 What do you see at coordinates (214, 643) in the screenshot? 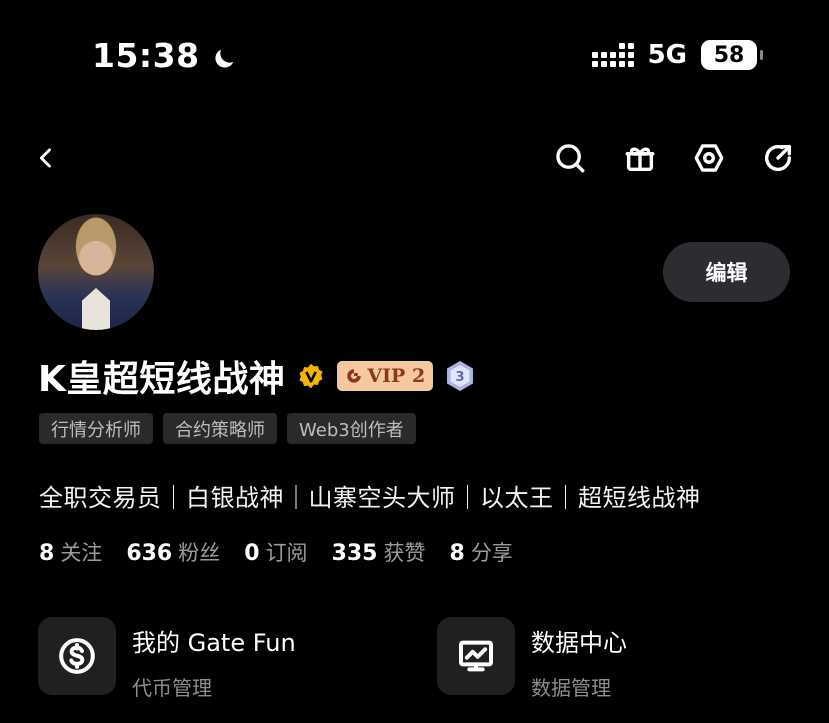
I see `card-title: 我的 Gate Fun` at bounding box center [214, 643].